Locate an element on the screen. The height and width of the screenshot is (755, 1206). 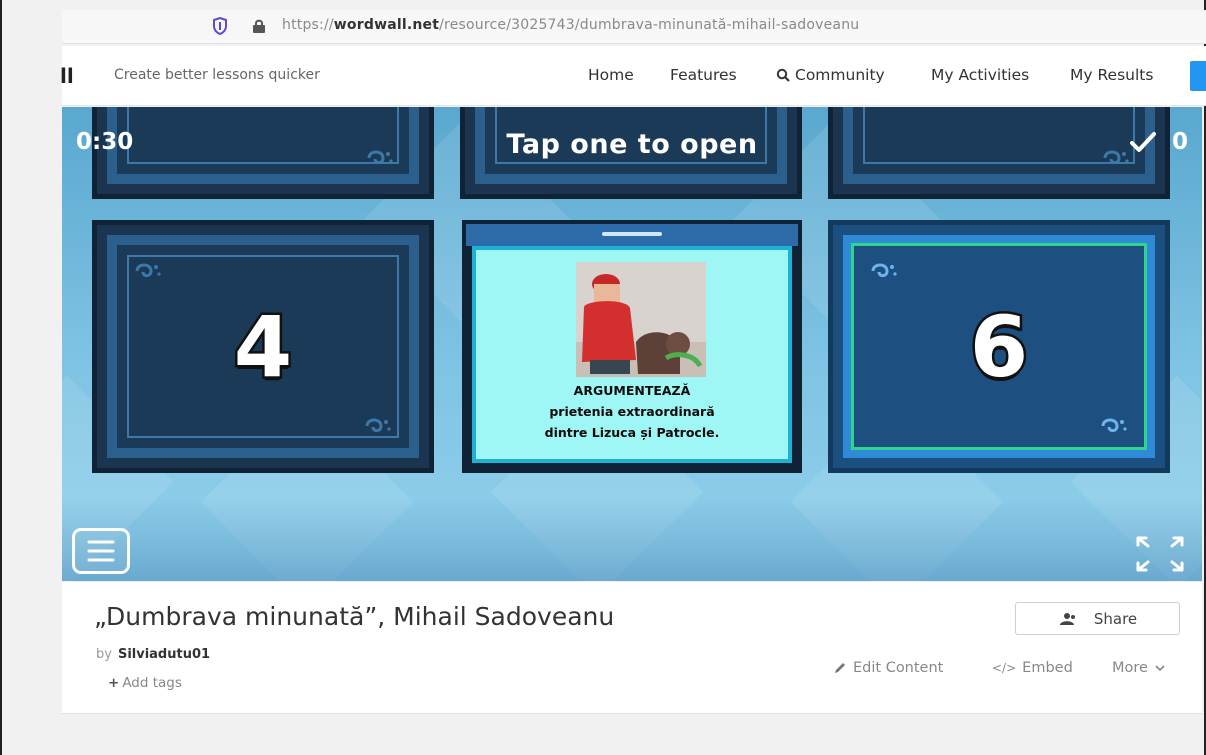
card-line-1: ARGUMENTEAZĂ is located at coordinates (632, 390).